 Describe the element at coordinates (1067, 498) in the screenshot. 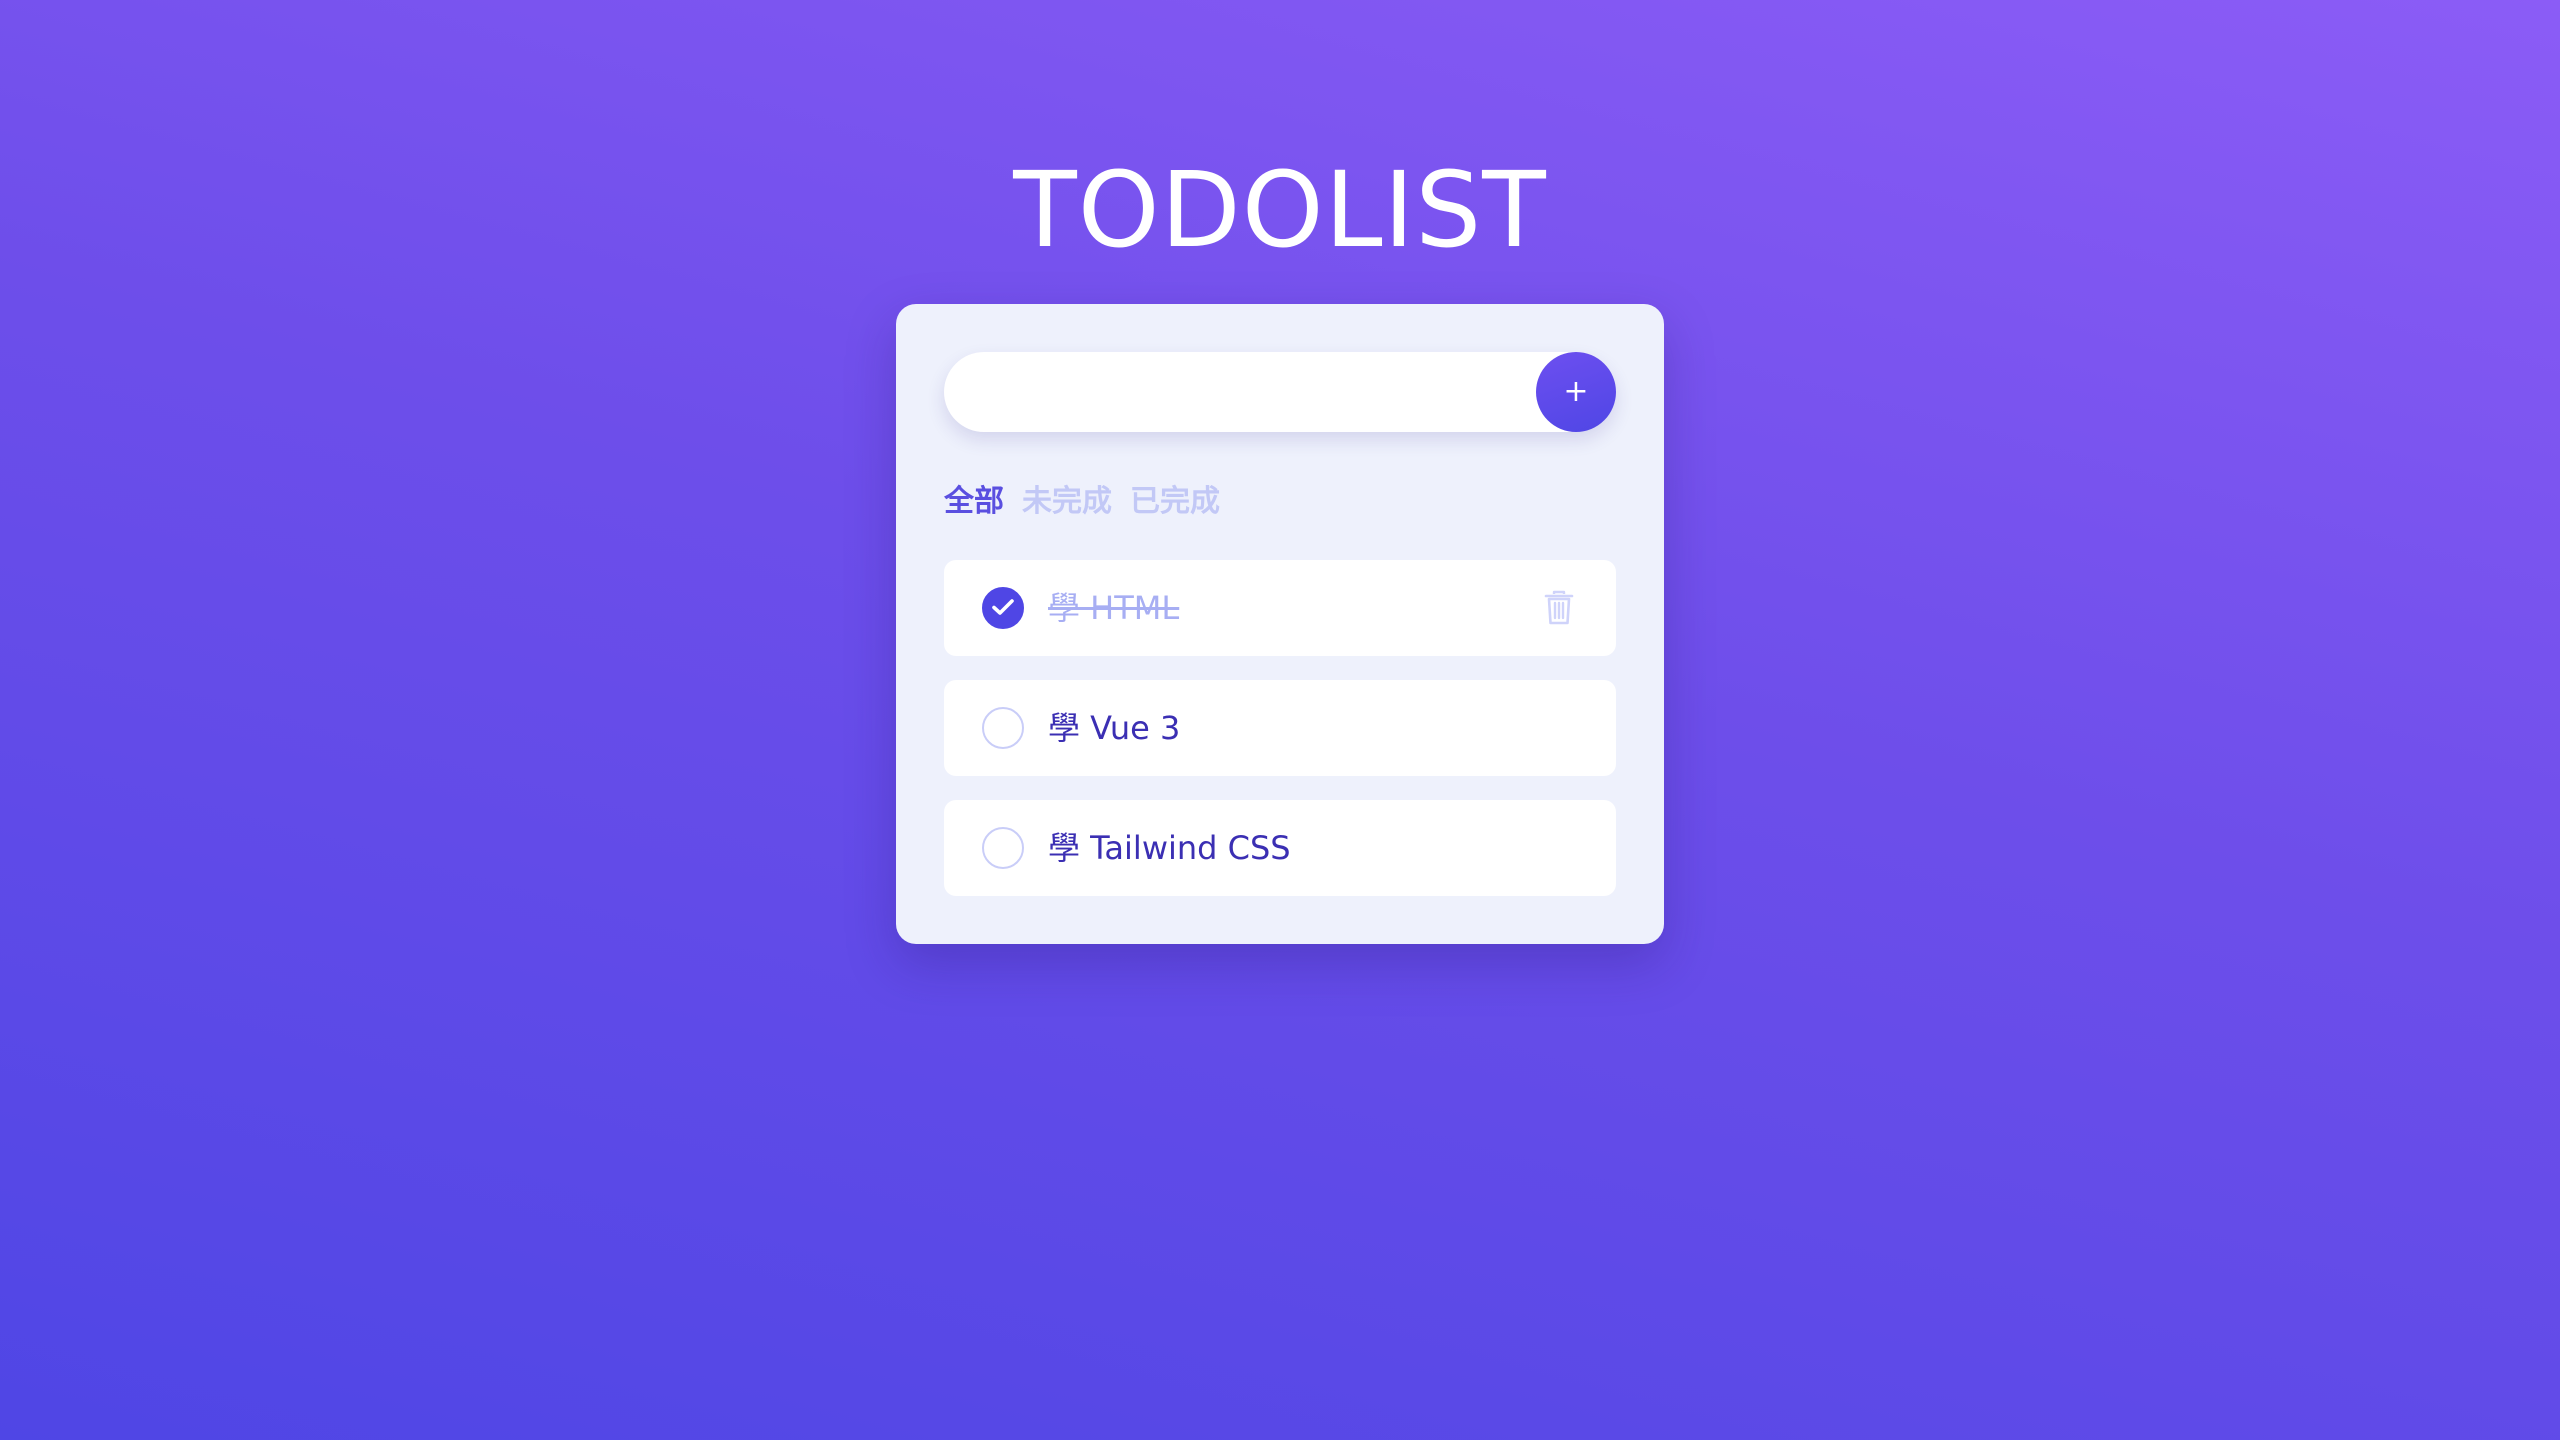

I see `tab-incomplete: 未完成` at that location.